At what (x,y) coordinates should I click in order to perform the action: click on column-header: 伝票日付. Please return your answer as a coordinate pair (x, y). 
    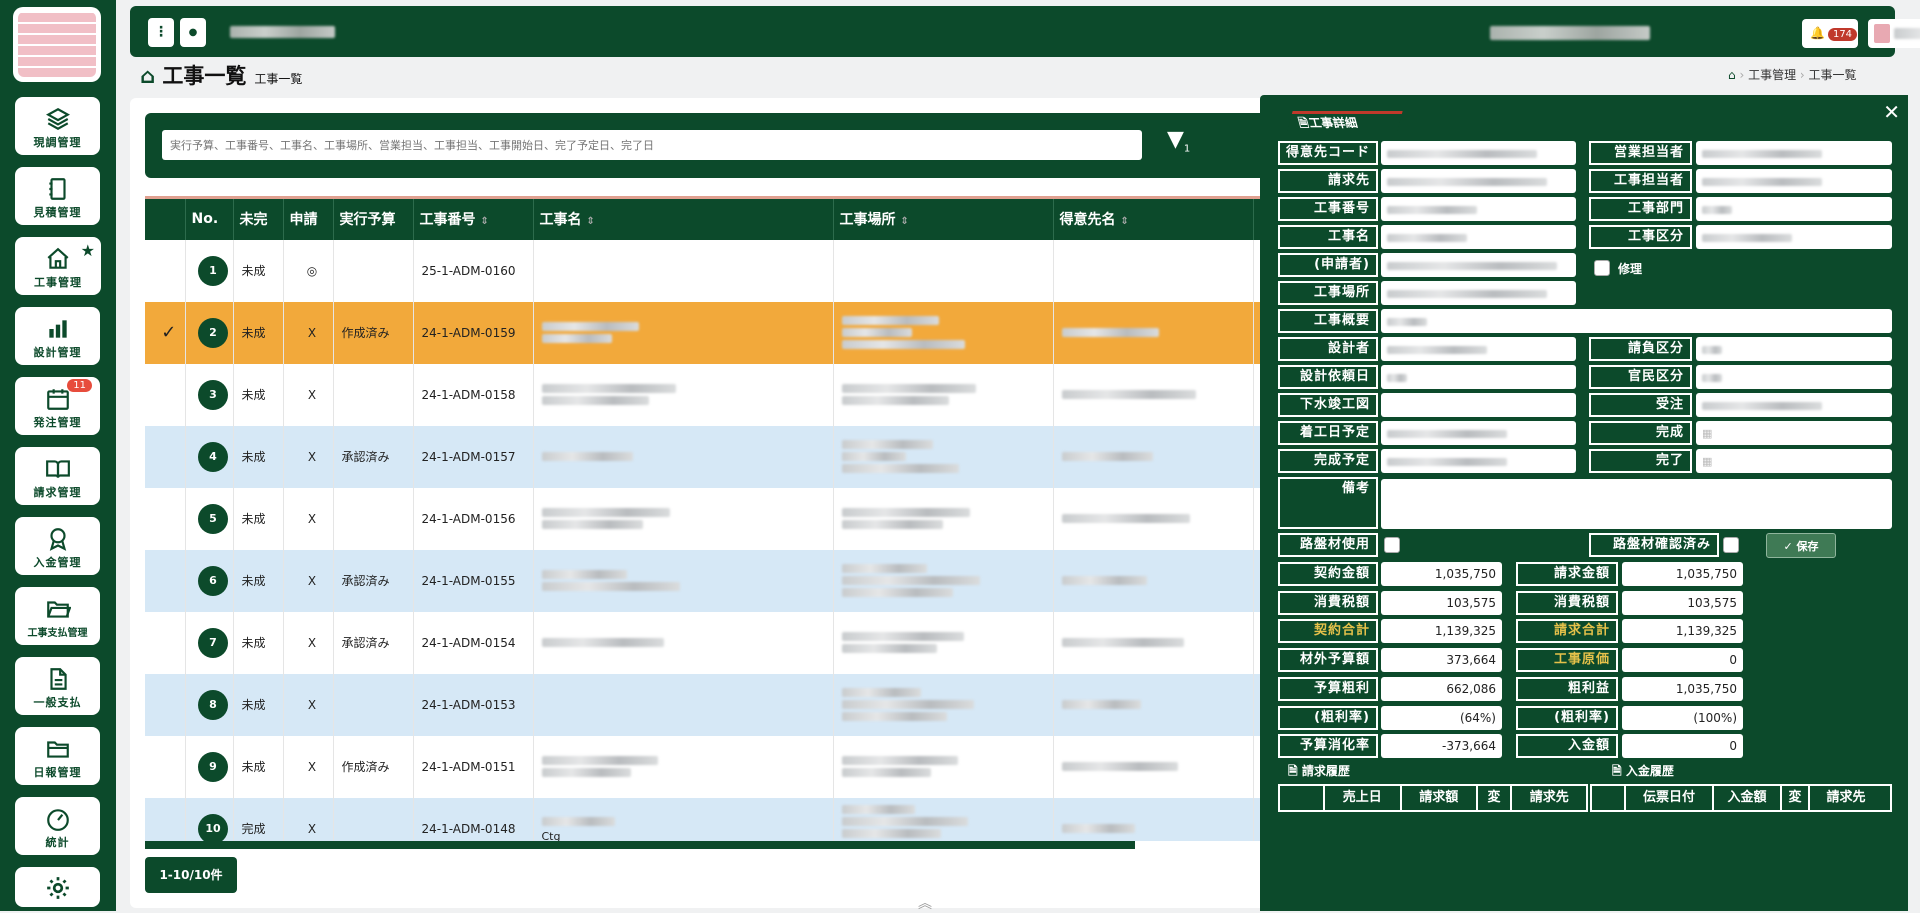
    Looking at the image, I should click on (1670, 798).